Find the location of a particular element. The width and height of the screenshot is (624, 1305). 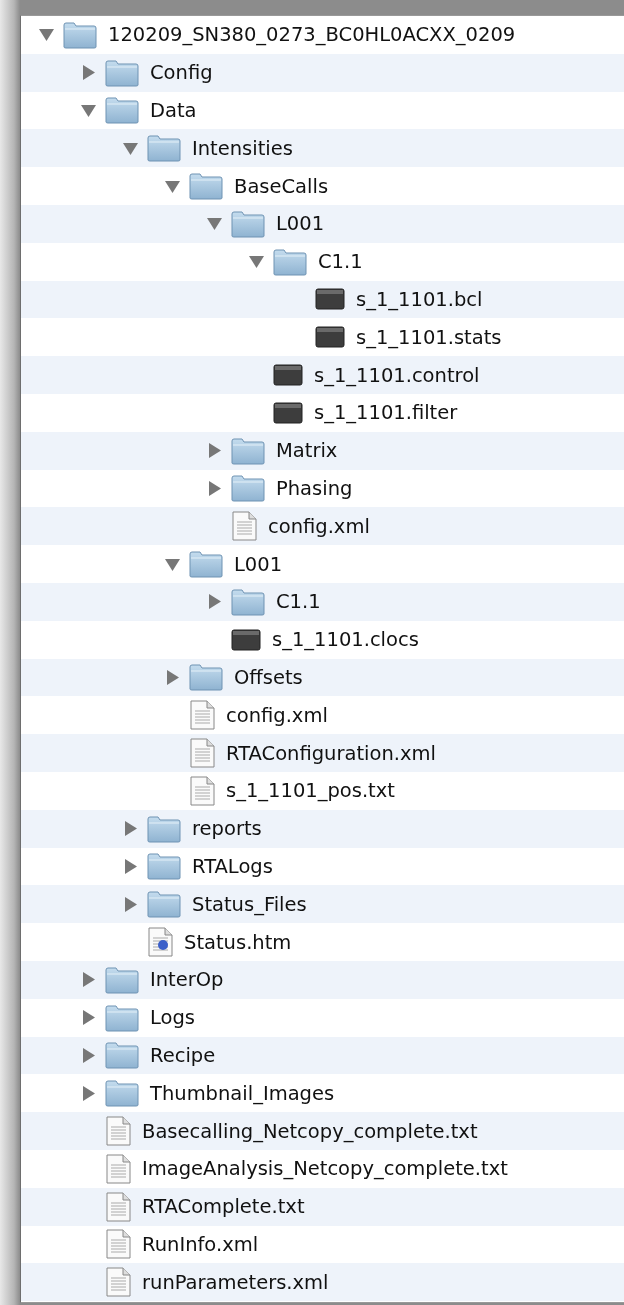

folder-name: BaseCalls is located at coordinates (281, 186).